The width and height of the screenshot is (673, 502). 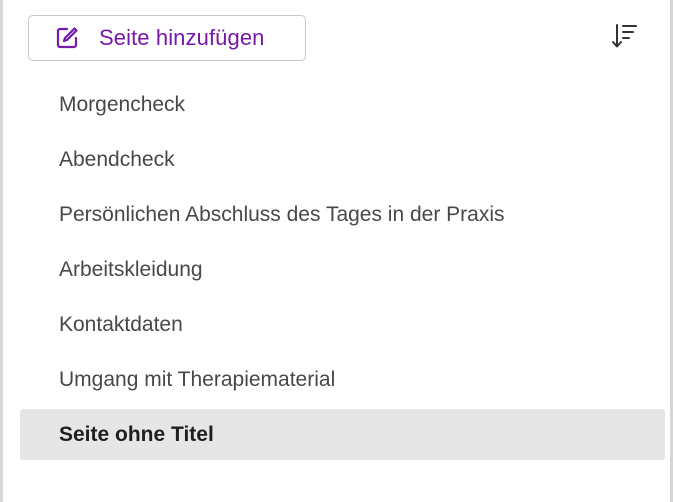 I want to click on page-item-kontaktdaten: Kontaktdaten, so click(x=342, y=324).